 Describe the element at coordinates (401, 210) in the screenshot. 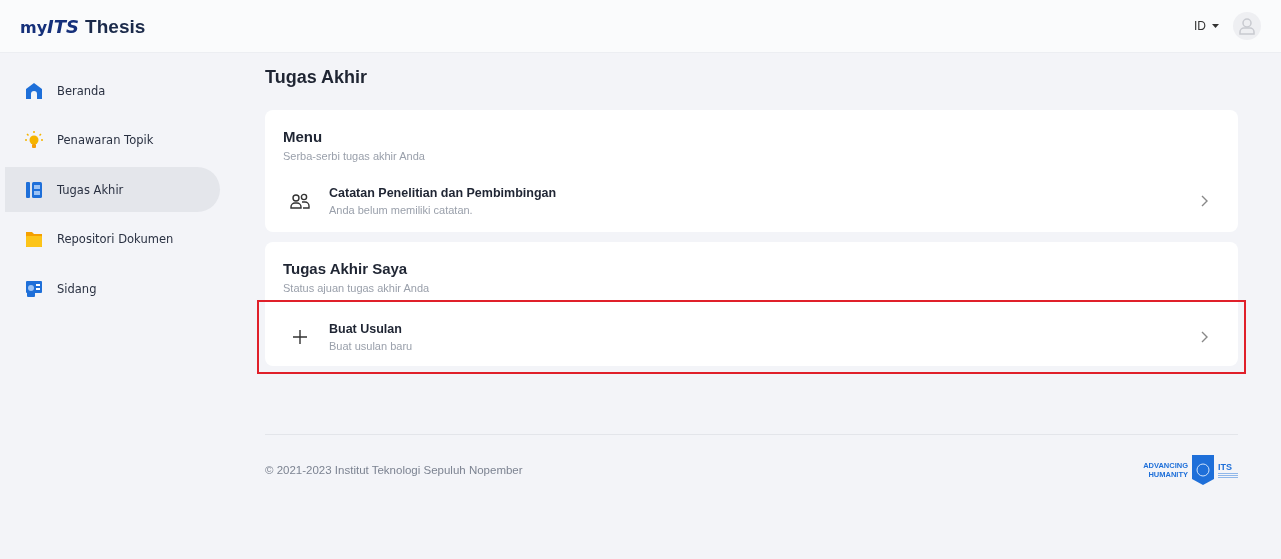

I see `row-subtitle: Anda belum memiliki catatan.` at that location.